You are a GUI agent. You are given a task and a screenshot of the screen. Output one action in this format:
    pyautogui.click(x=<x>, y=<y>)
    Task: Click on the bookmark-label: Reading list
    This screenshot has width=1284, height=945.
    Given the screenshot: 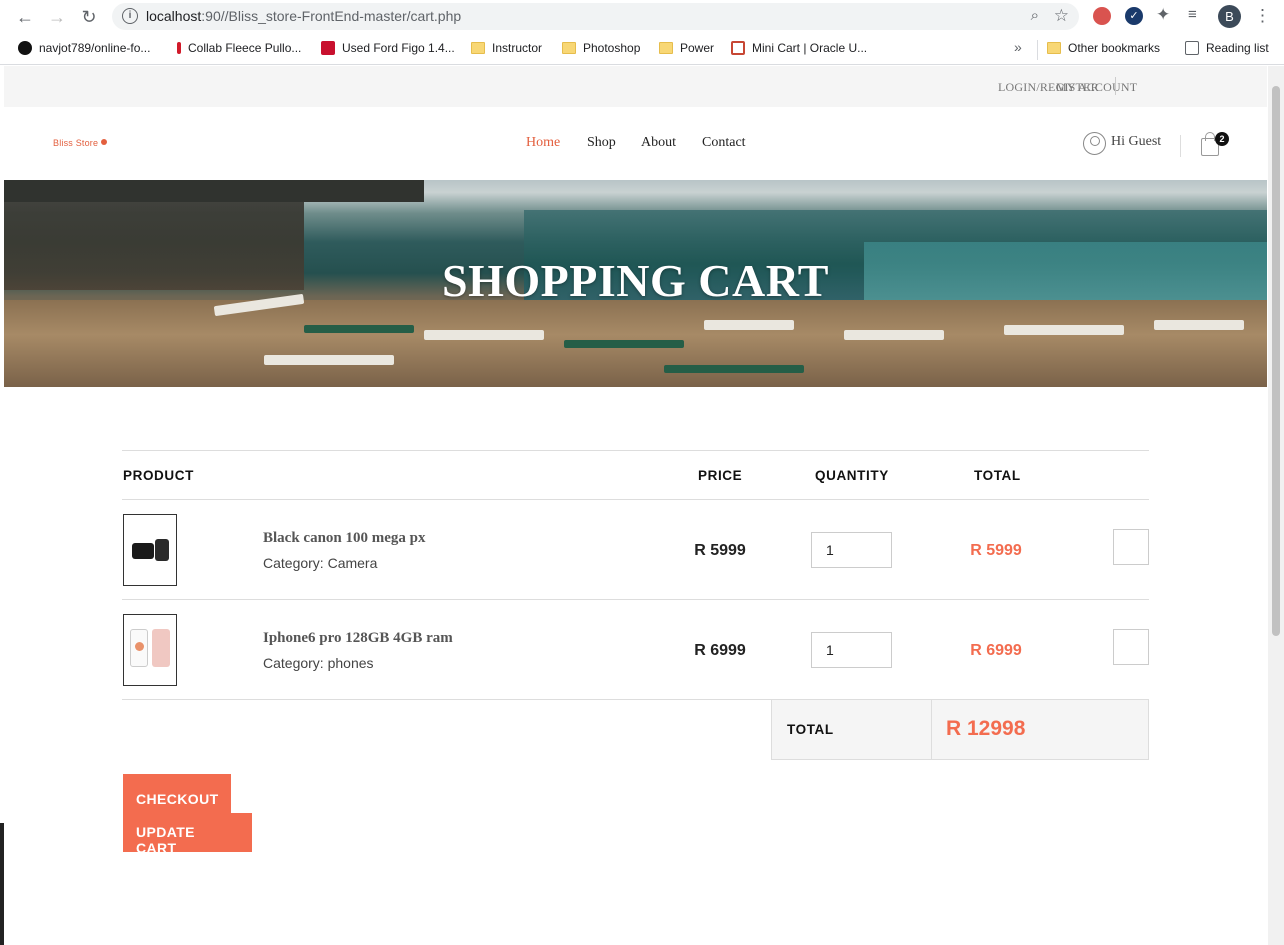 What is the action you would take?
    pyautogui.click(x=1237, y=48)
    